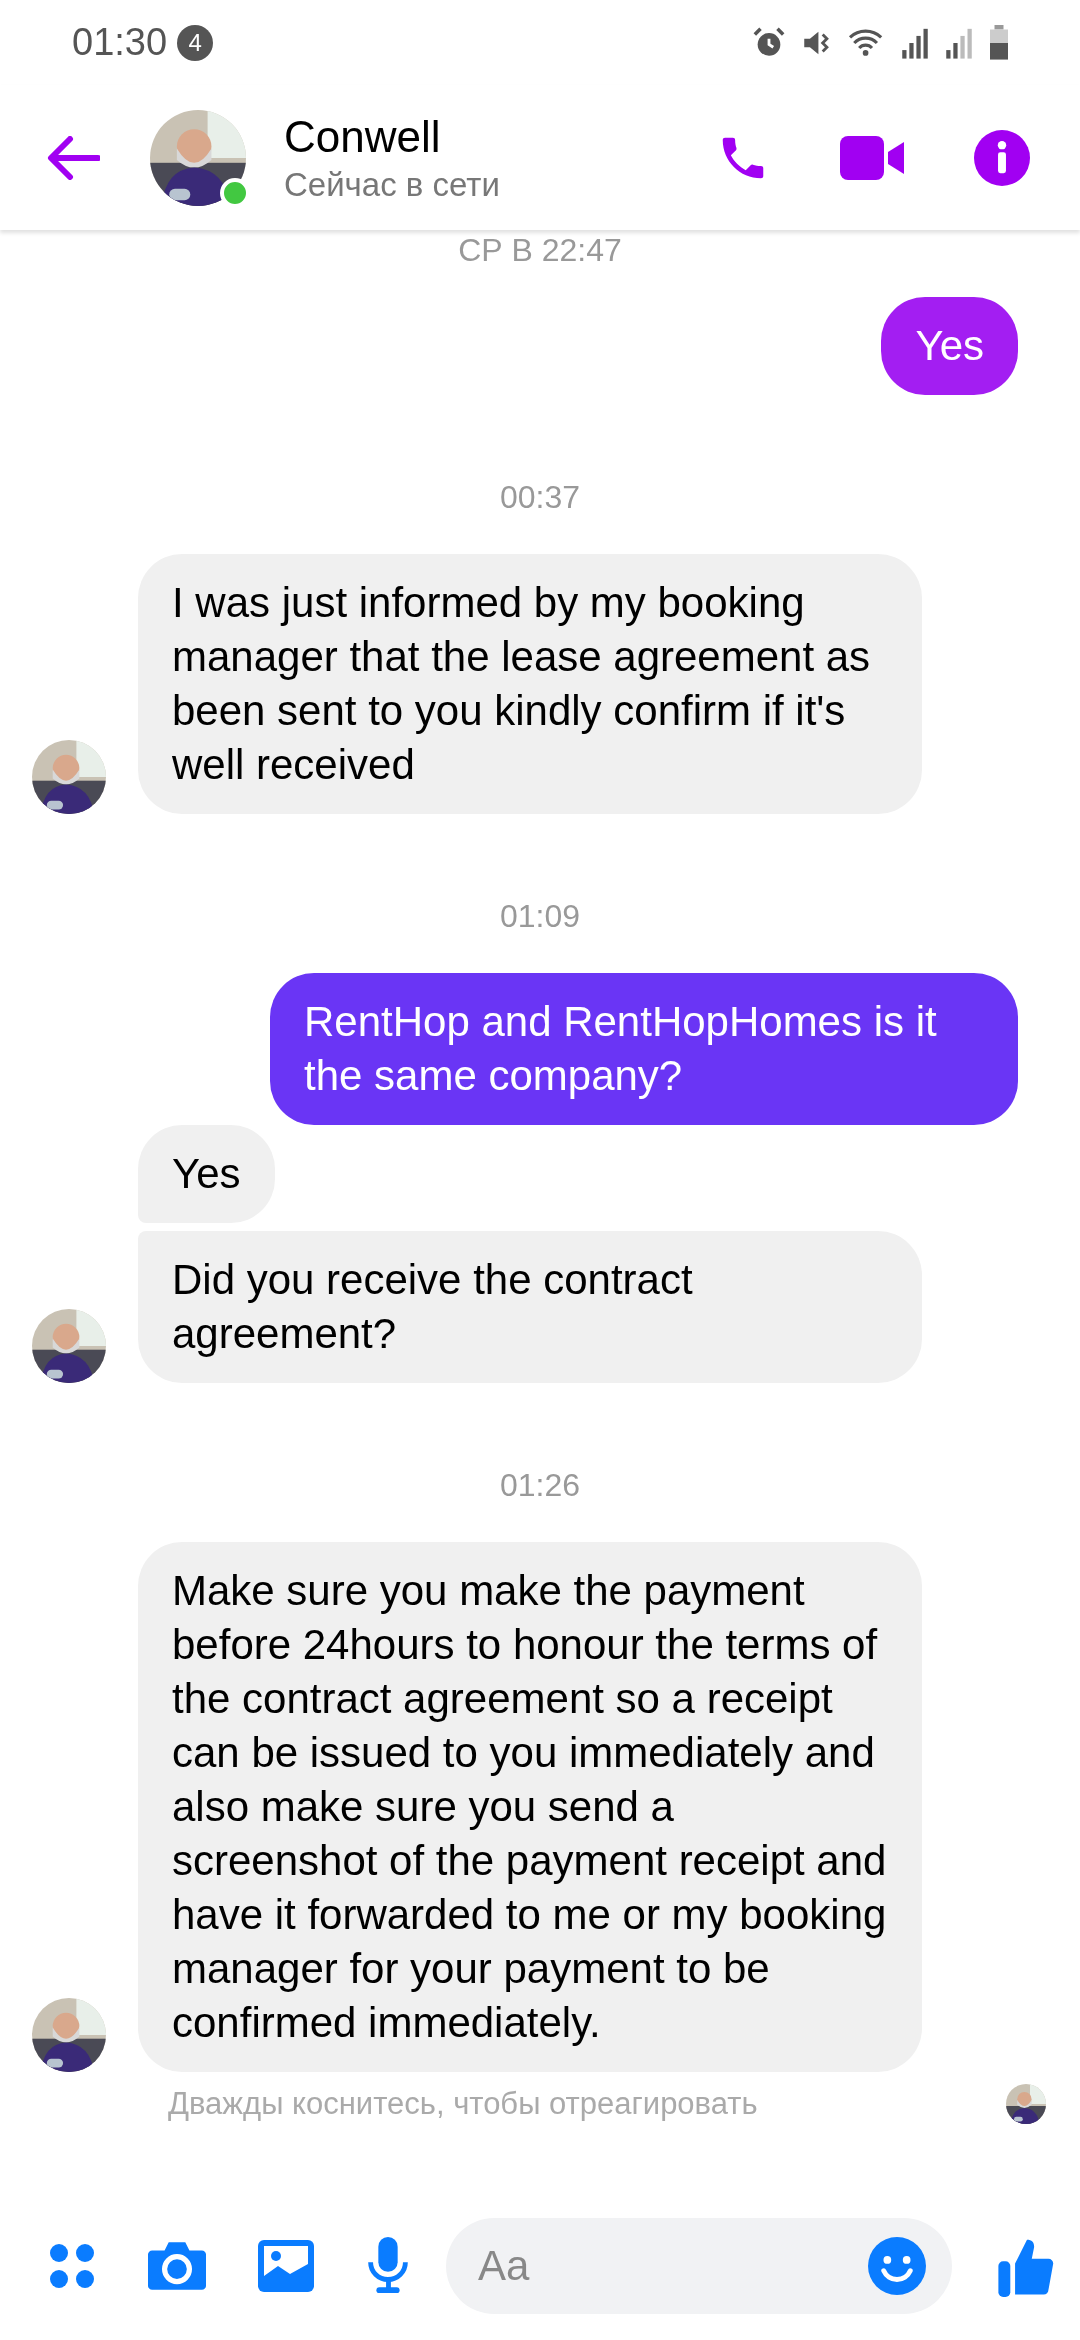  What do you see at coordinates (72, 2266) in the screenshot?
I see `apps-icon` at bounding box center [72, 2266].